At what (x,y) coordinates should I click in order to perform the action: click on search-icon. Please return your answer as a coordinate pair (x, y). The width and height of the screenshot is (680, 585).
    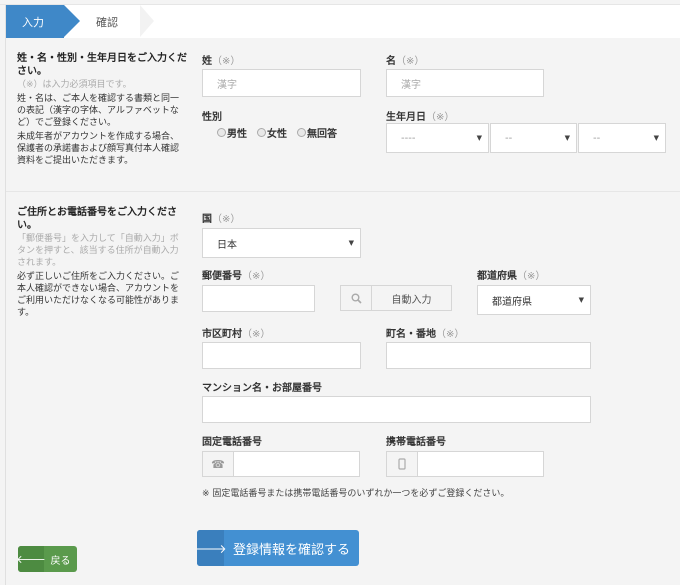
    Looking at the image, I should click on (356, 298).